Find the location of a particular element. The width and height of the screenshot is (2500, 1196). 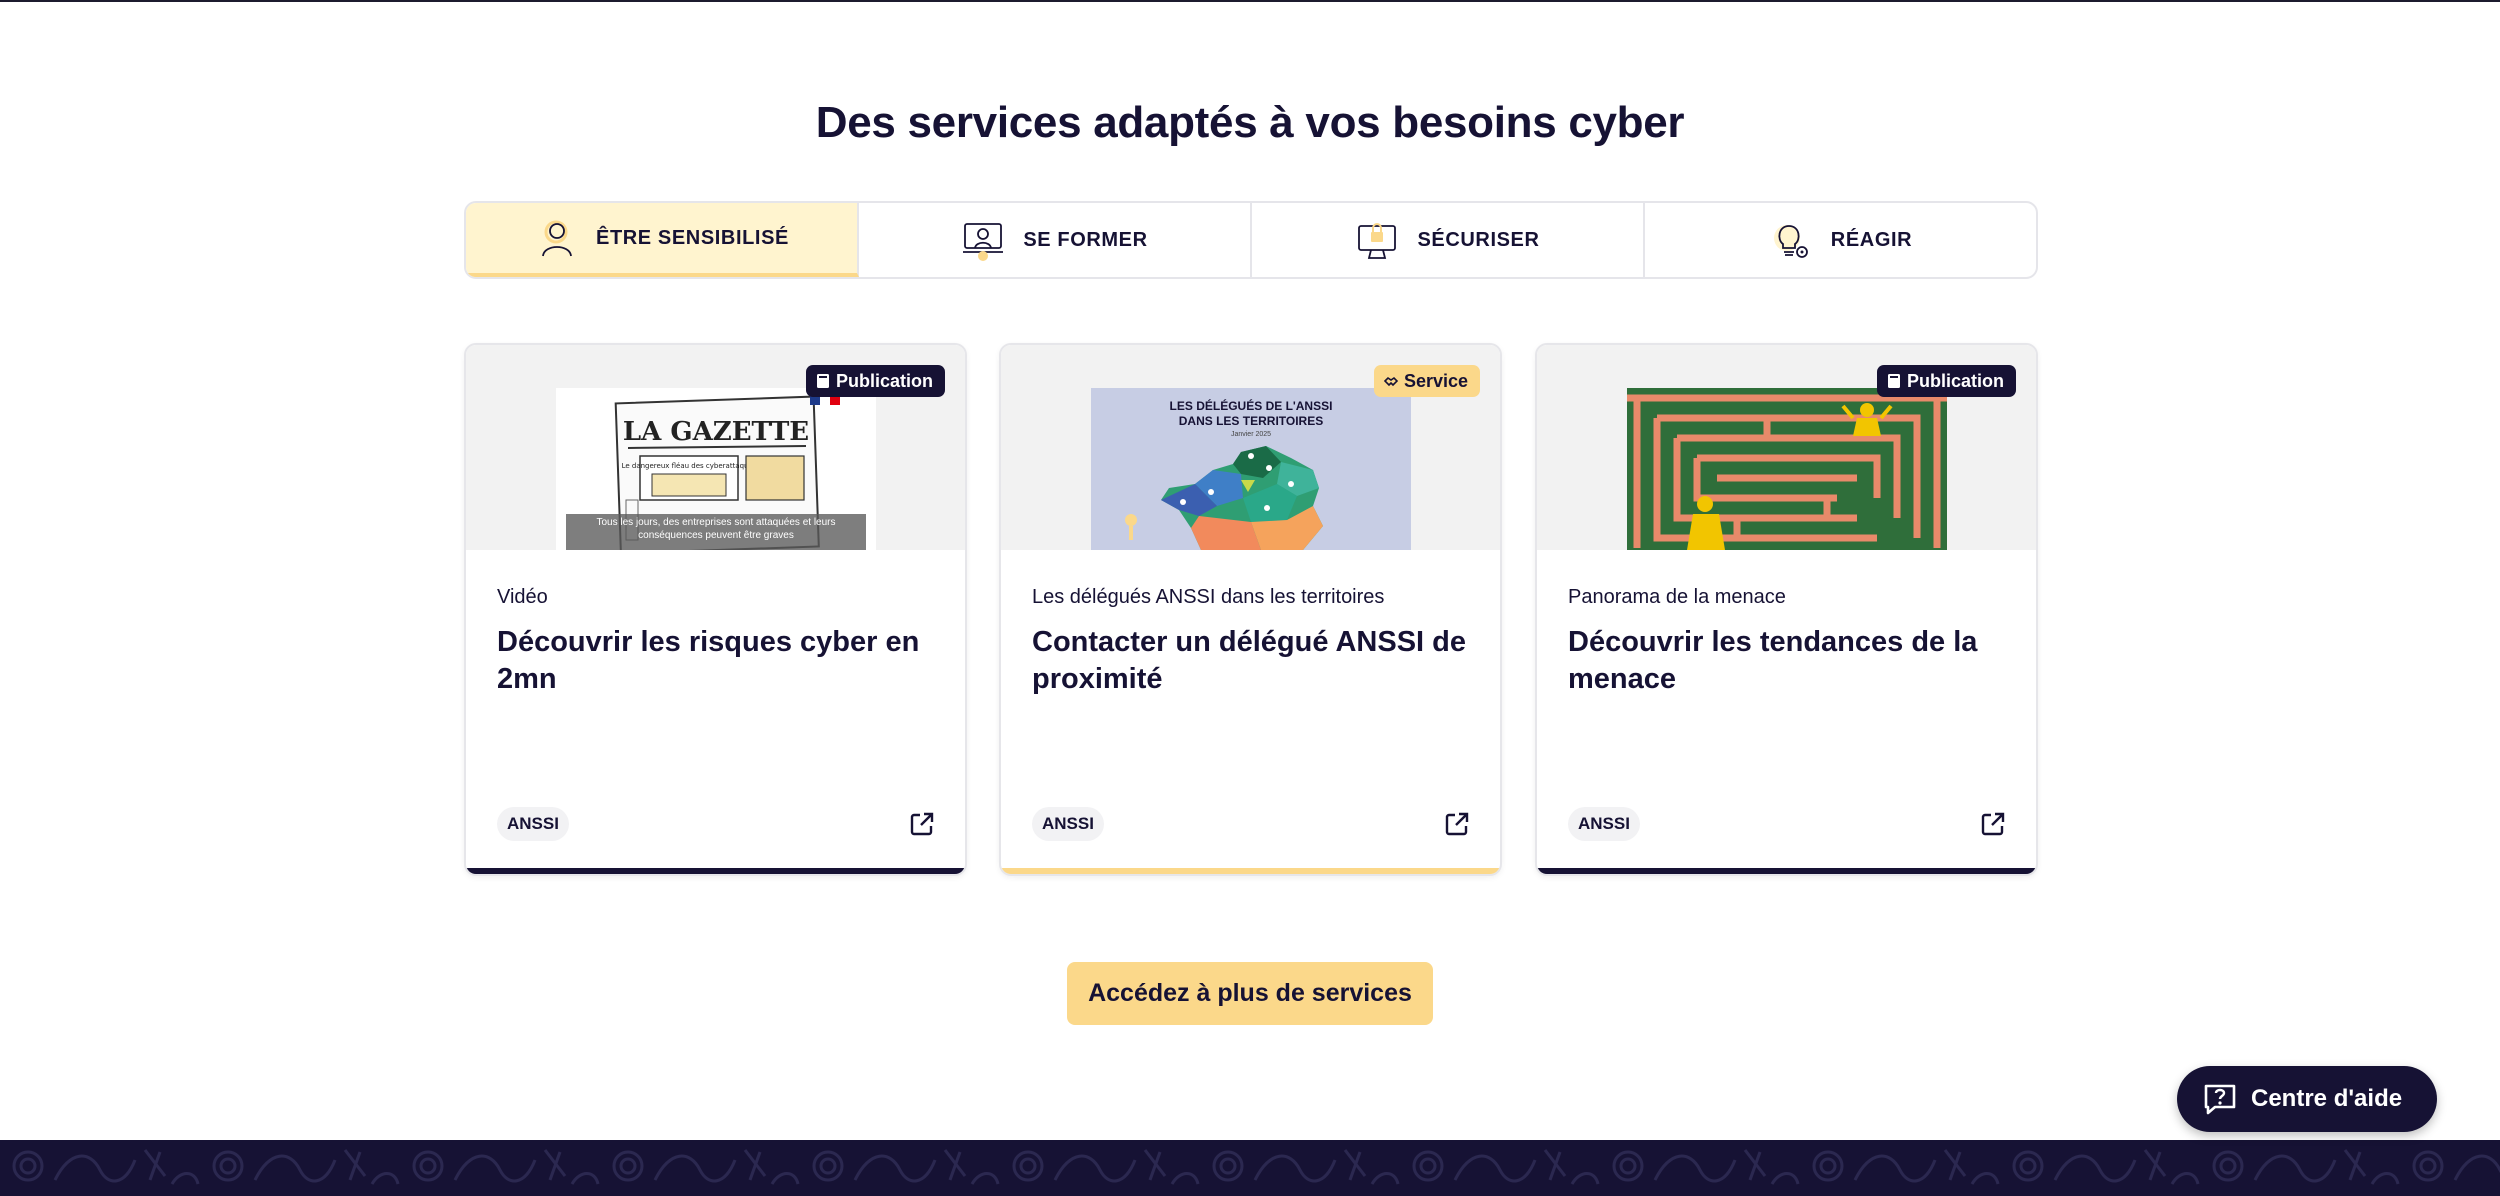

card-kicker: Panorama de la menace is located at coordinates (1677, 597).